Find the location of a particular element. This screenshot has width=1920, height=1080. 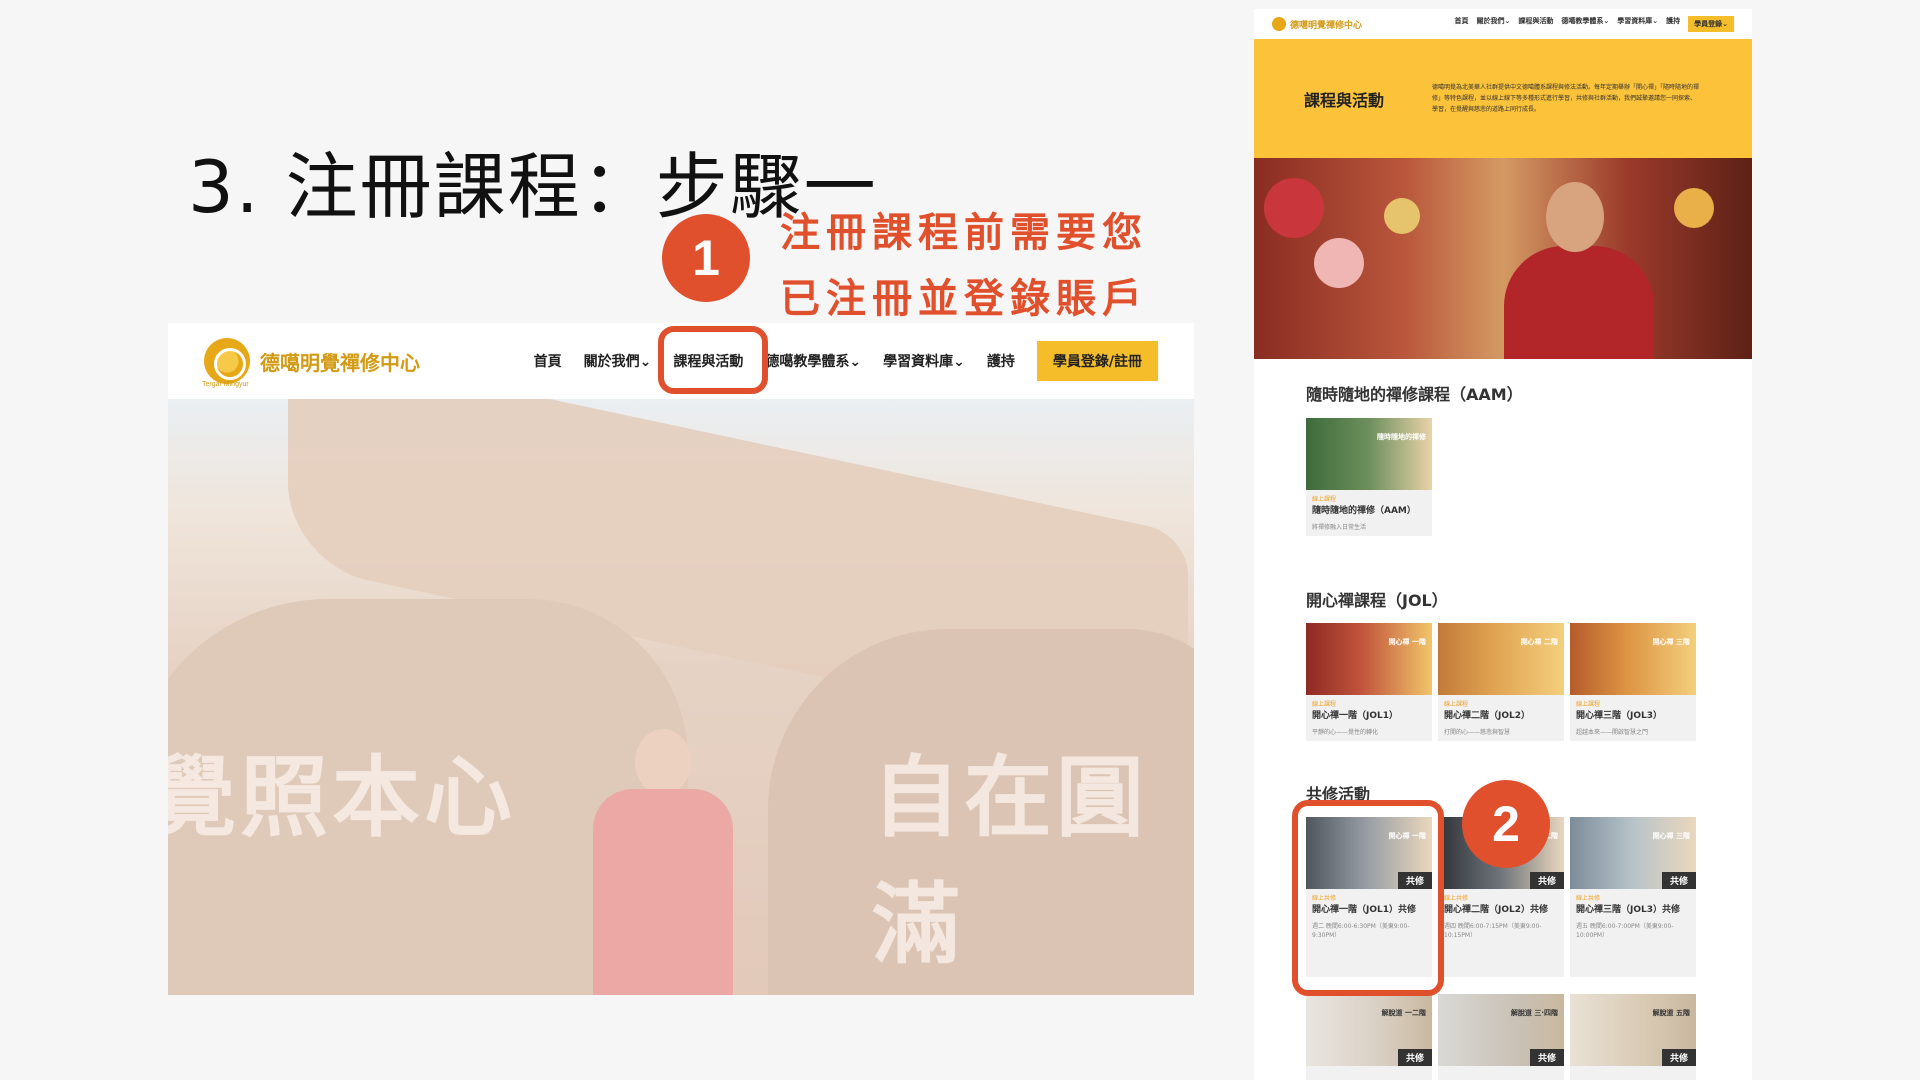

course-card: 開心禪 三階 線上課程 開心禪三階（JOL3） 超越本來——開啟智慧之門 is located at coordinates (1633, 682).